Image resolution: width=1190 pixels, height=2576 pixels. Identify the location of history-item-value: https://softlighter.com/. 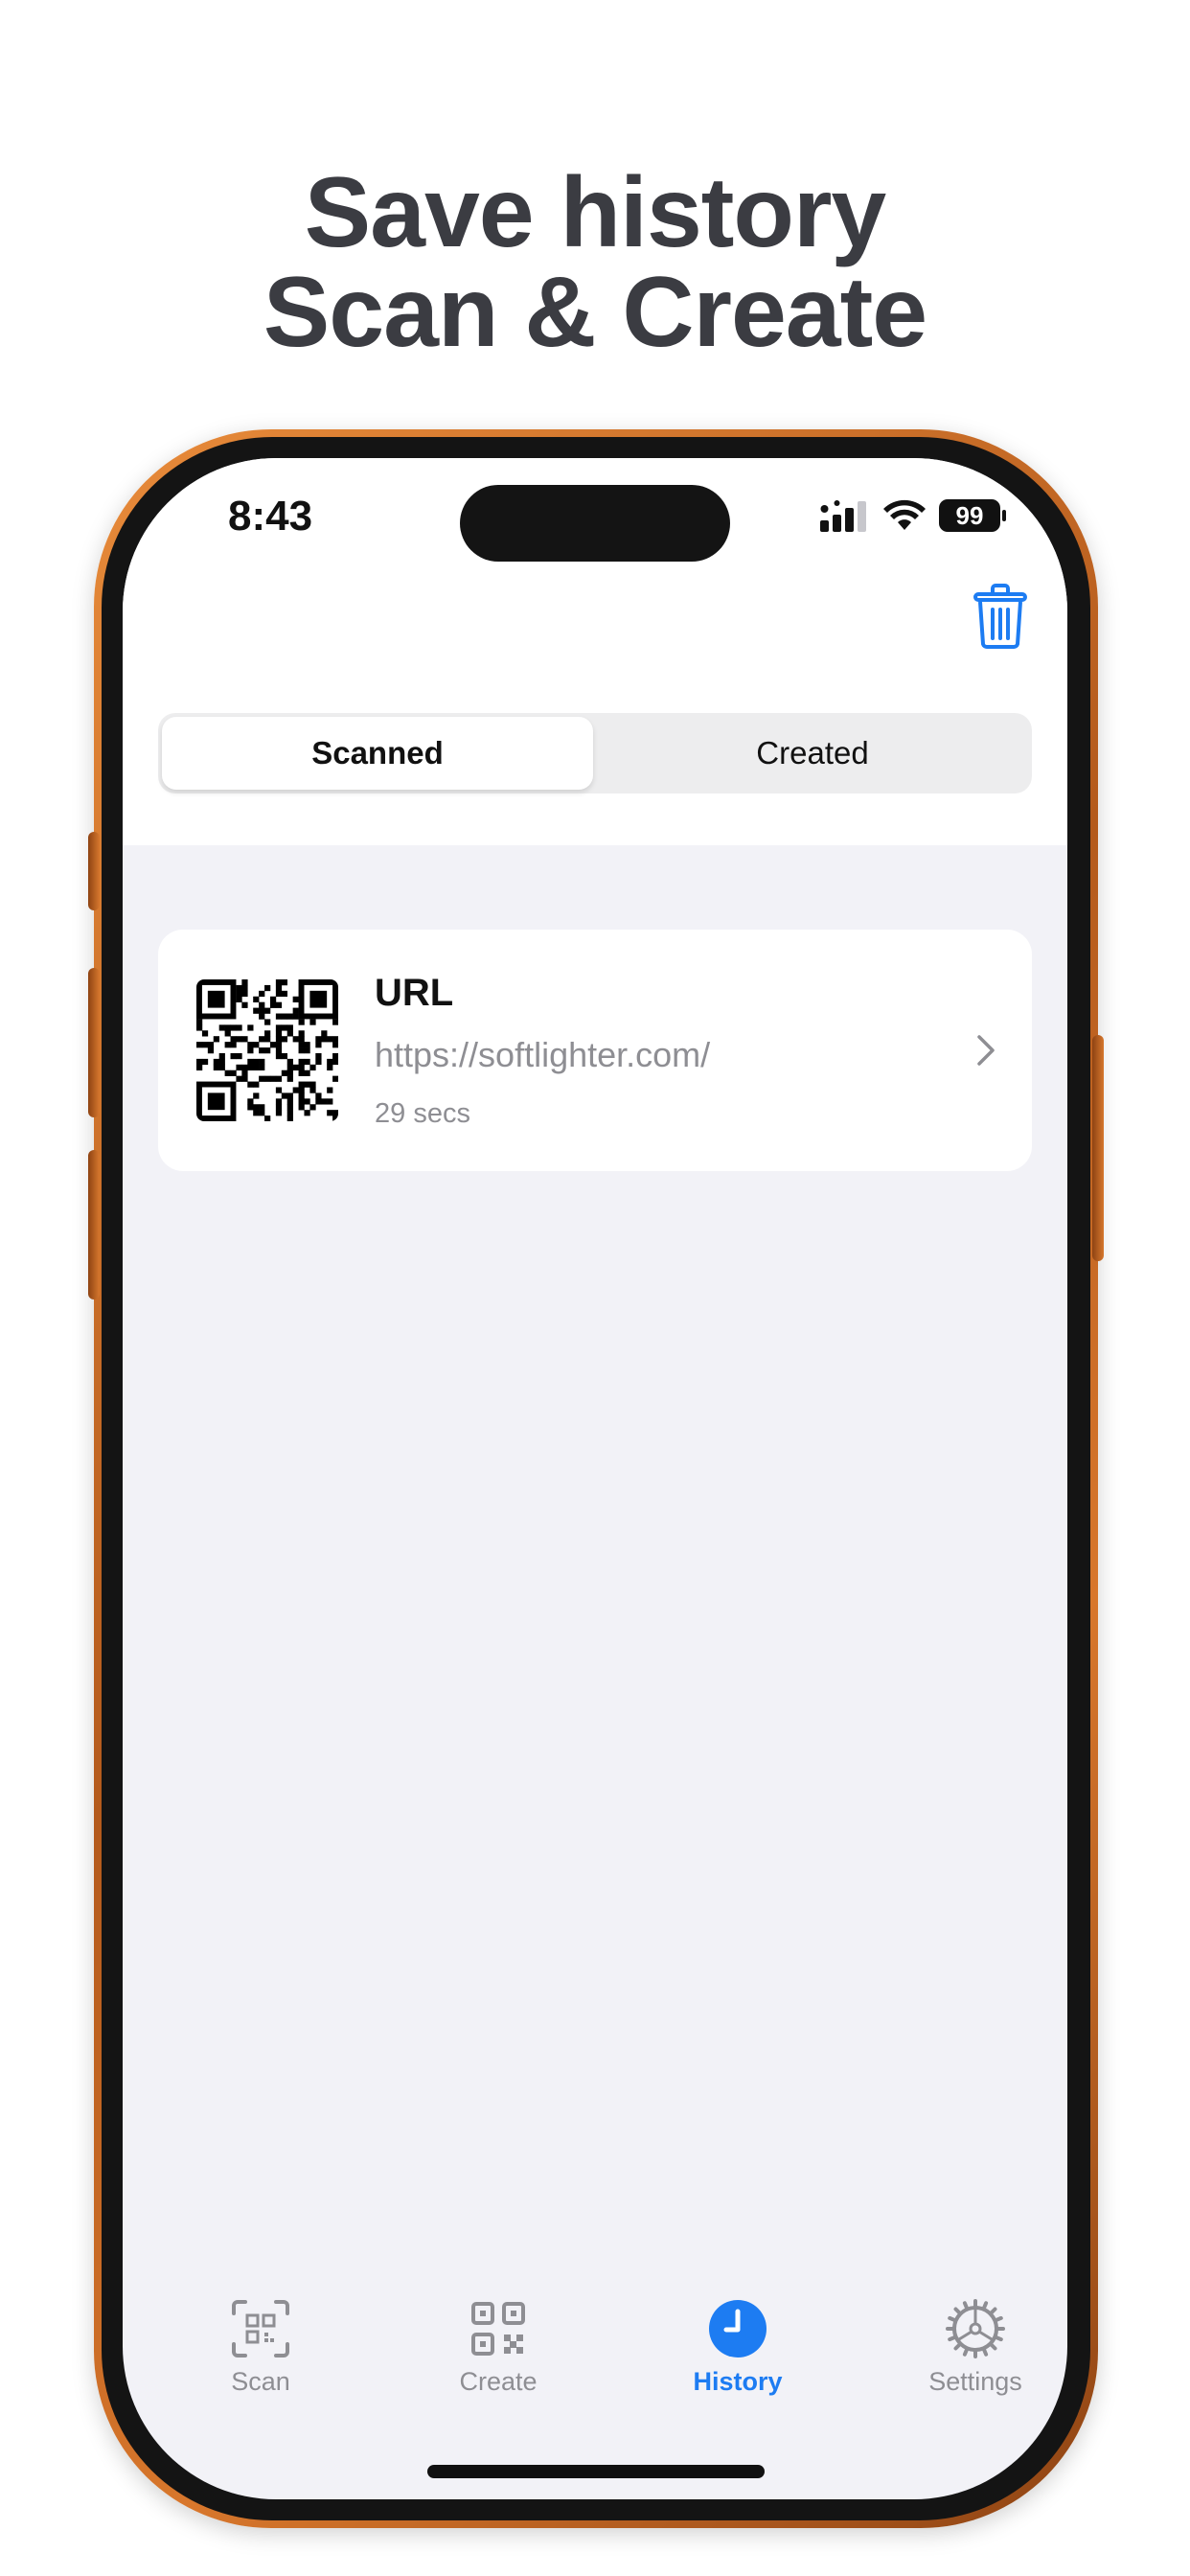
(543, 1054).